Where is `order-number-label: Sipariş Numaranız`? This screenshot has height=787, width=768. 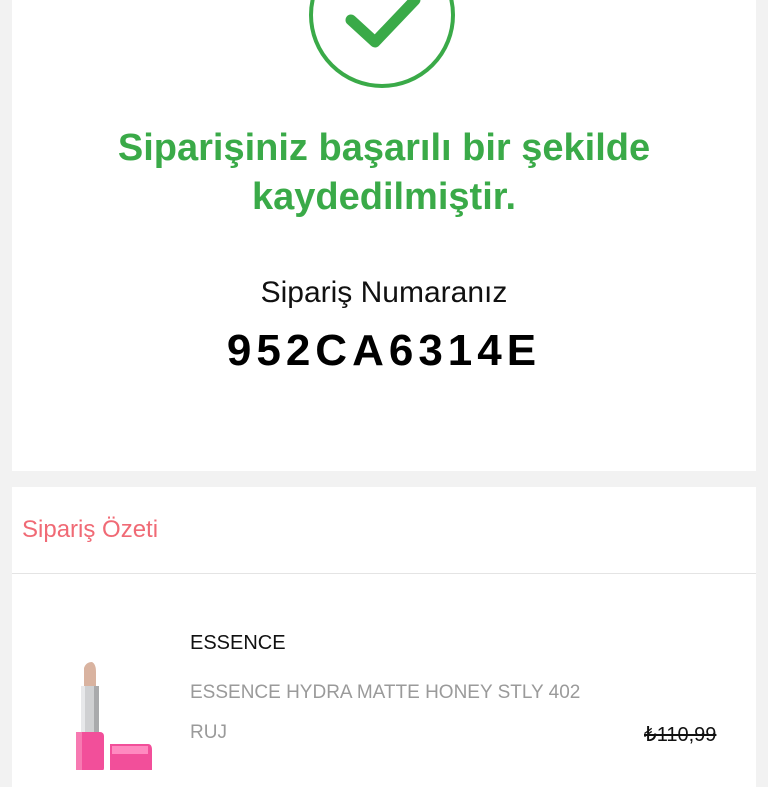 order-number-label: Sipariş Numaranız is located at coordinates (384, 292).